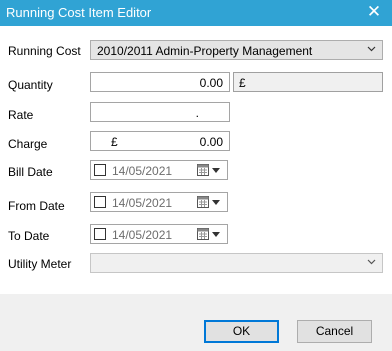  Describe the element at coordinates (160, 82) in the screenshot. I see `quantity-input: 0.00` at that location.